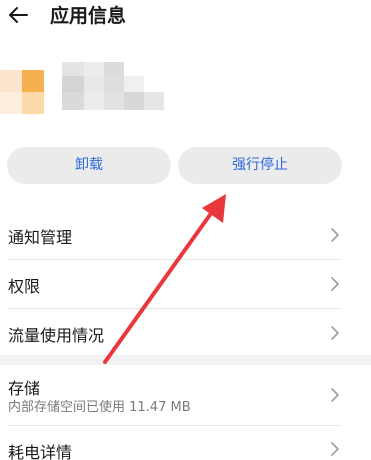 This screenshot has height=460, width=371. Describe the element at coordinates (56, 335) in the screenshot. I see `settings-item-label: 流量使用情况` at that location.